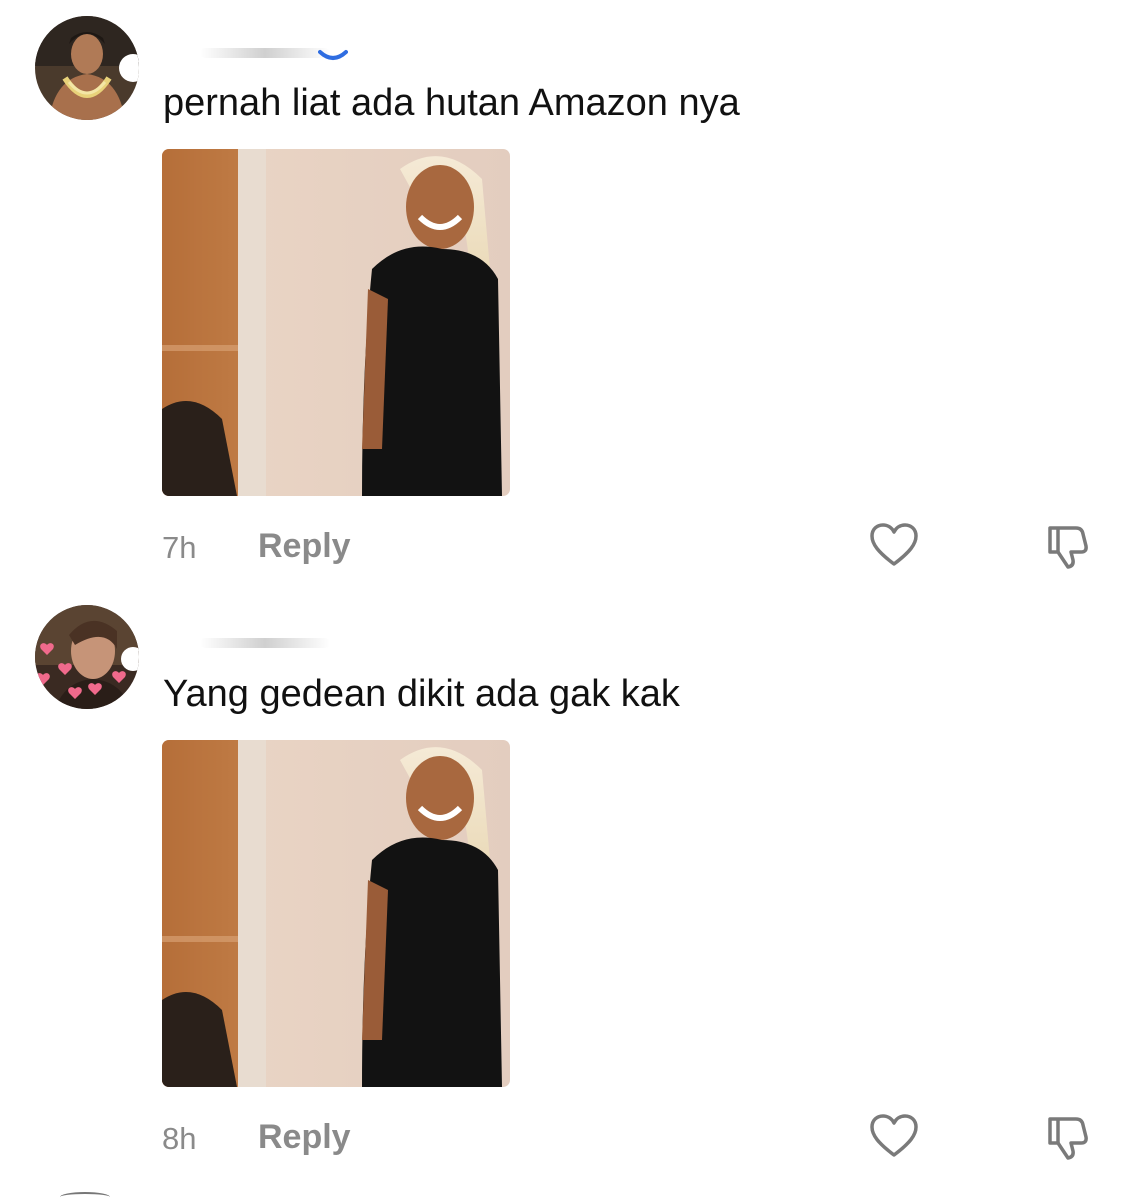 The height and width of the screenshot is (1200, 1138). I want to click on comment-time: 7h, so click(179, 547).